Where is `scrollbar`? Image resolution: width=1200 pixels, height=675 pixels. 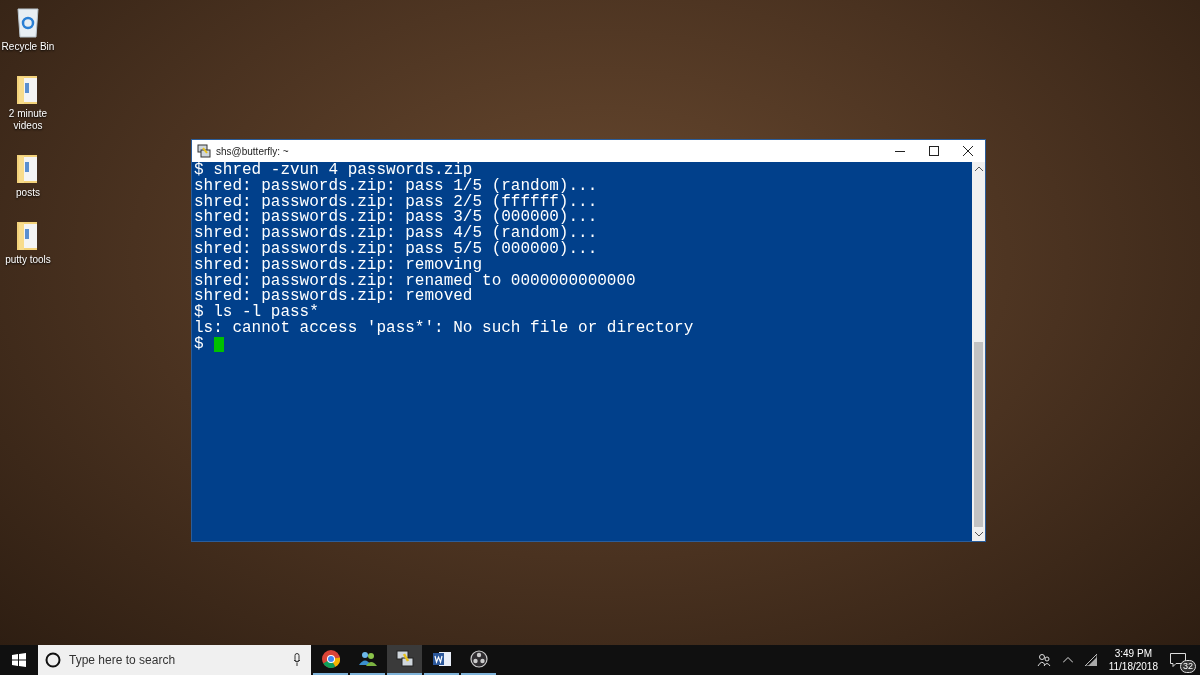
scrollbar is located at coordinates (978, 351).